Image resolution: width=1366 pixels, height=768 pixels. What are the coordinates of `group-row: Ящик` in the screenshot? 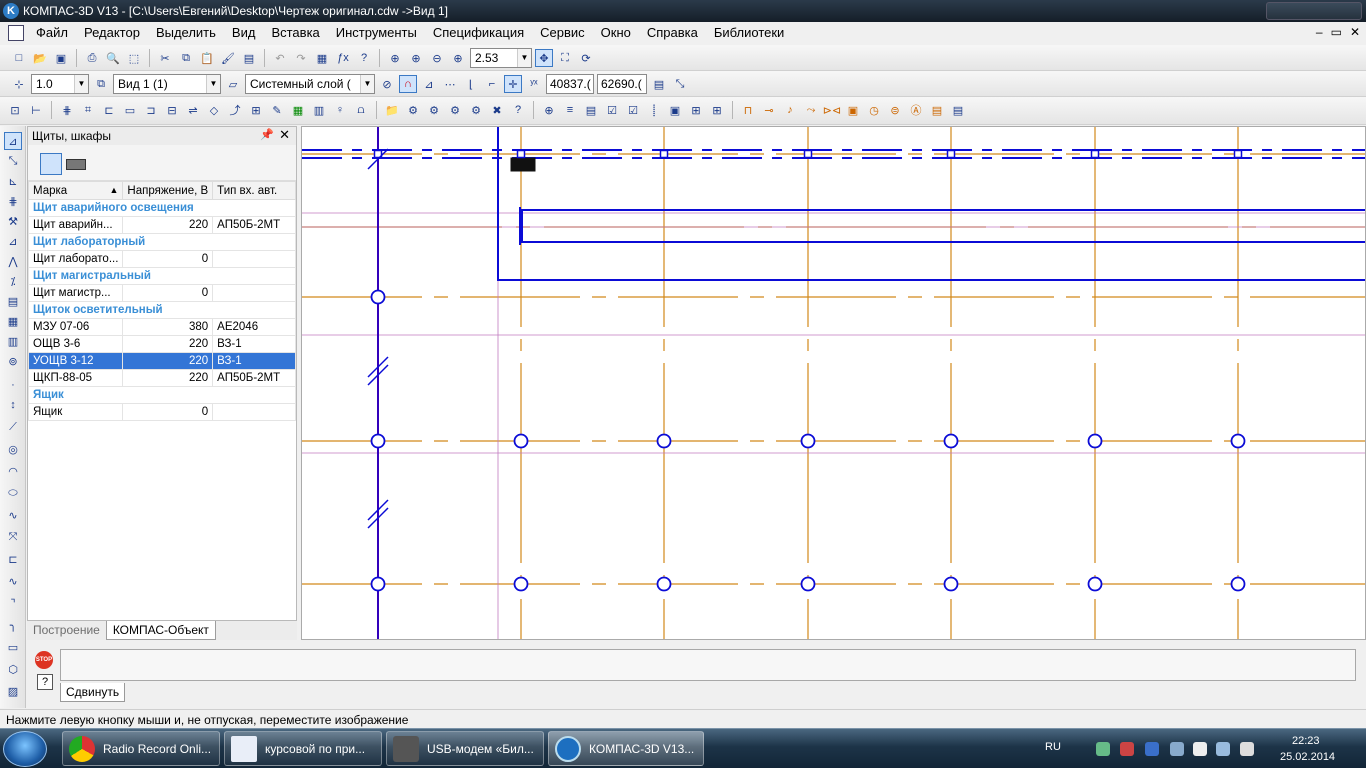 It's located at (162, 395).